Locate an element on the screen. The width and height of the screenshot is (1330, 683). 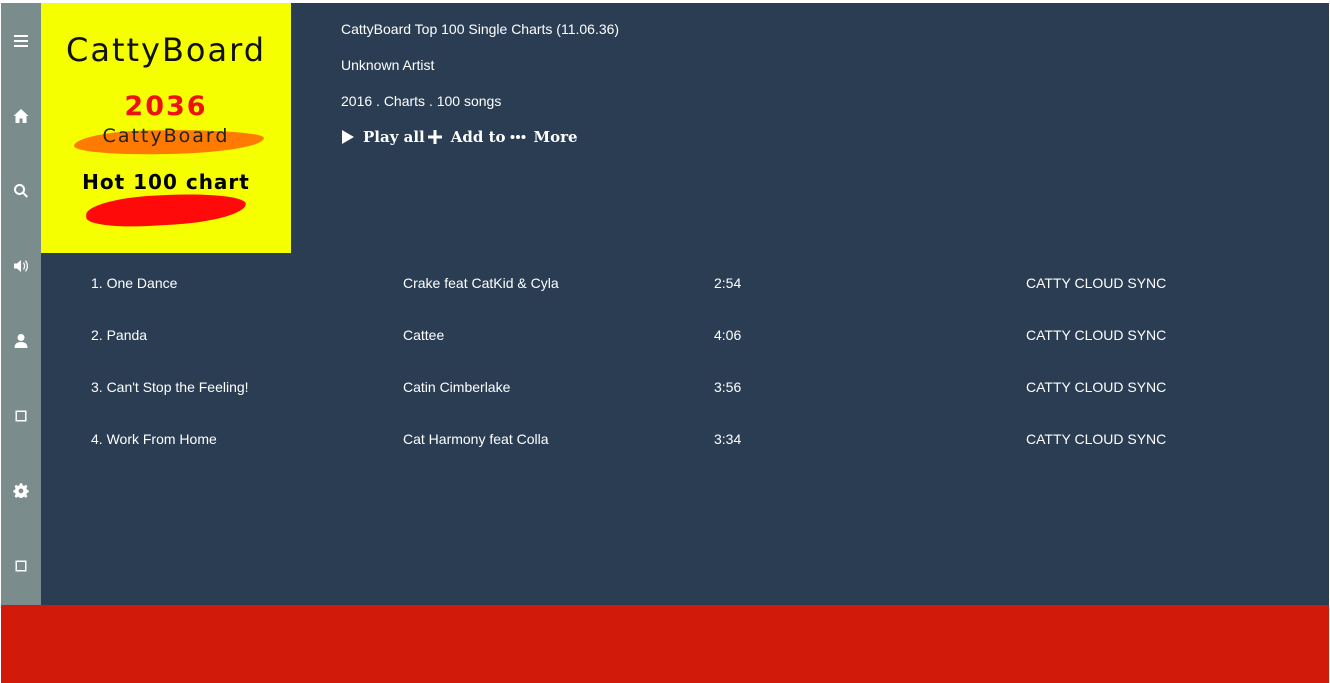
album-artist: Unknown Artist is located at coordinates (480, 73).